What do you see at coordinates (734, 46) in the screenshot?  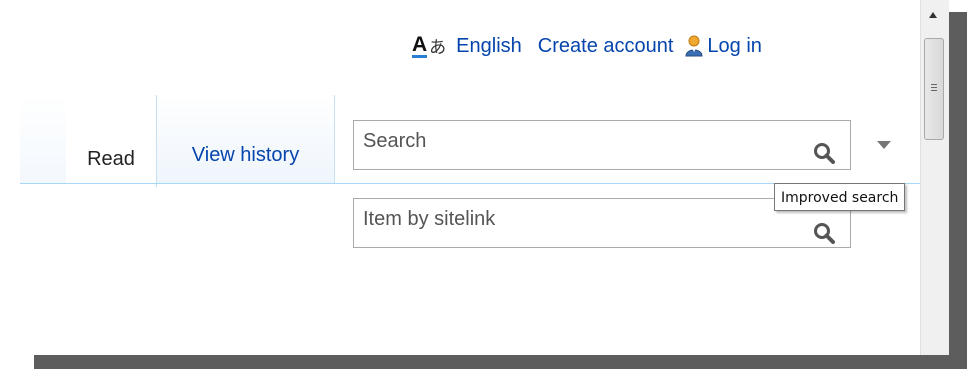 I see `login-link: Log in` at bounding box center [734, 46].